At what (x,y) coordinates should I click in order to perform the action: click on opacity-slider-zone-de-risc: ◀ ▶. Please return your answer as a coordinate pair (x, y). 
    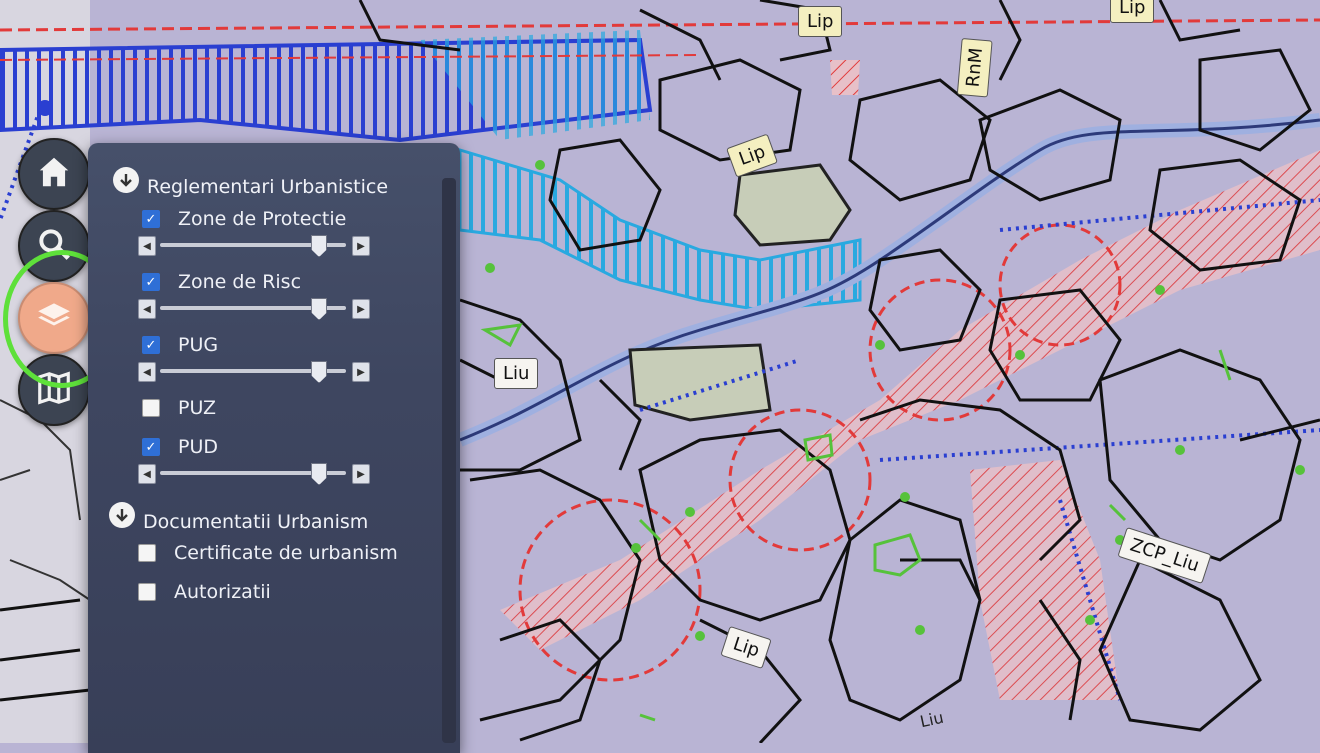
    Looking at the image, I should click on (254, 309).